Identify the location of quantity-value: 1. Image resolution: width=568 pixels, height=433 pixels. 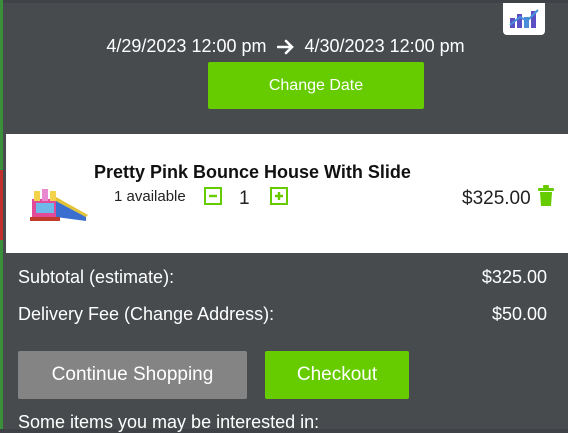
(244, 198).